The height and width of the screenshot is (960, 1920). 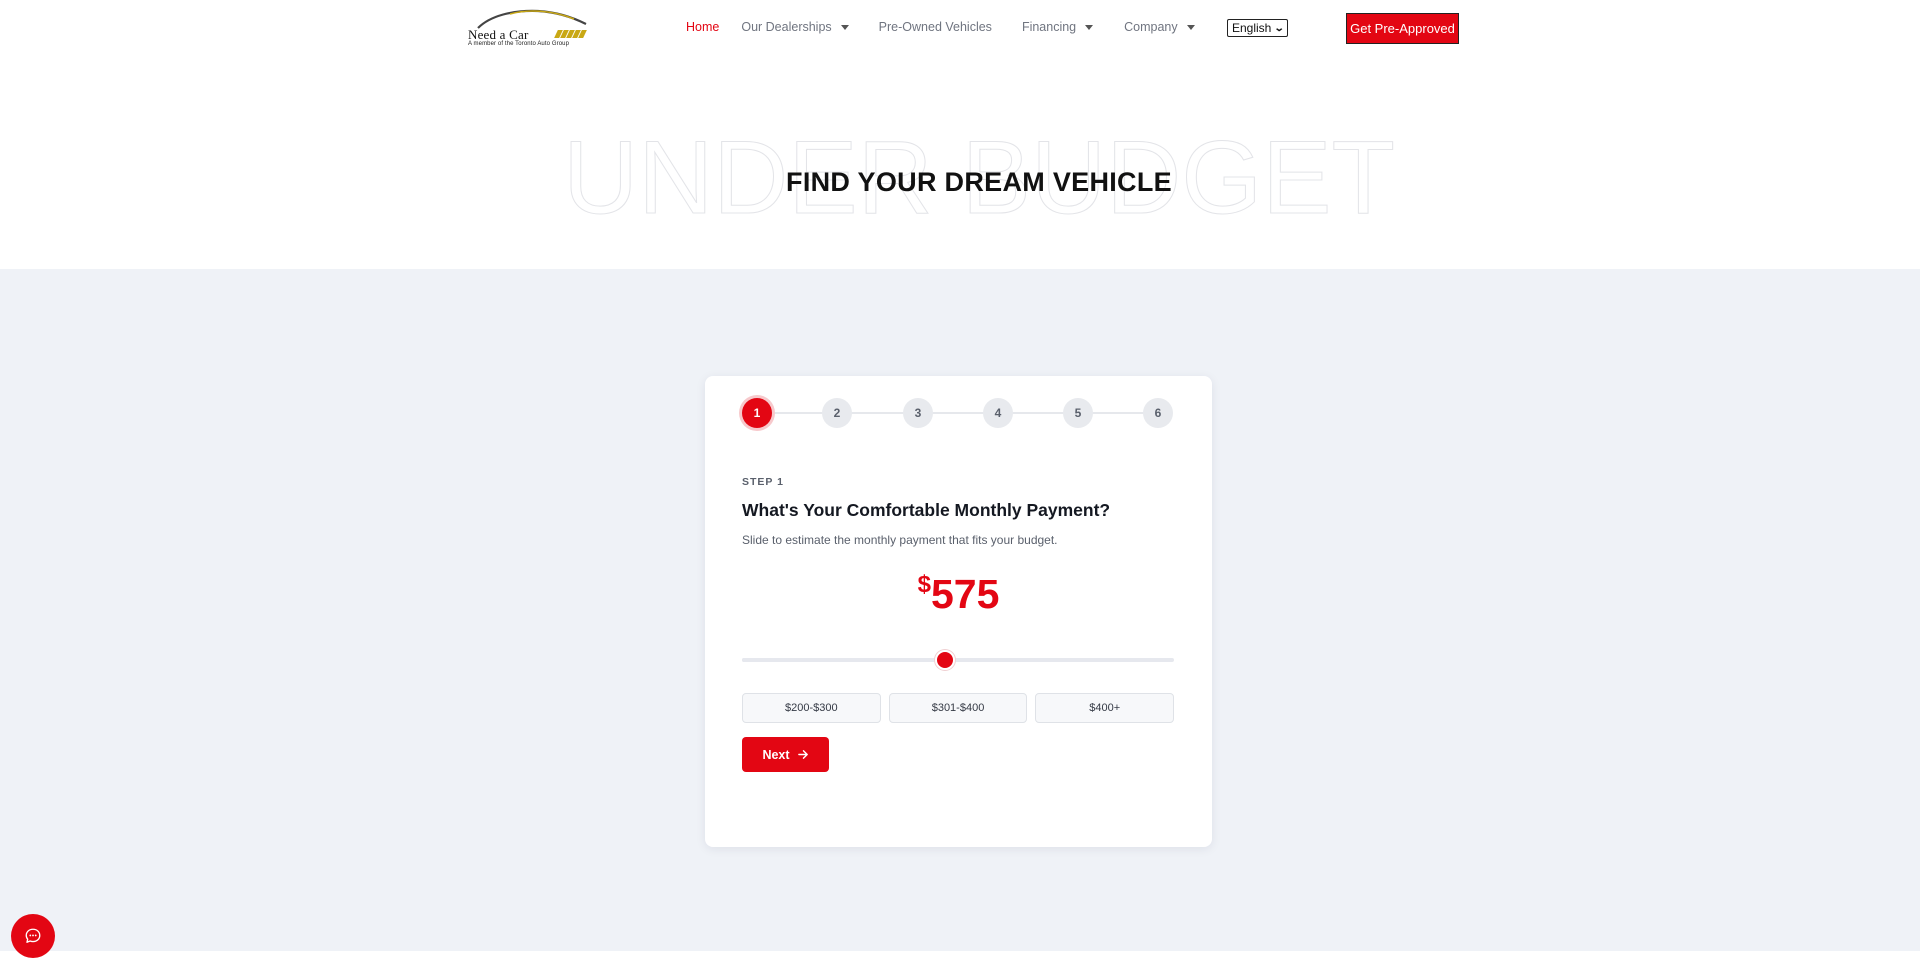 What do you see at coordinates (1252, 28) in the screenshot?
I see `language-value: English` at bounding box center [1252, 28].